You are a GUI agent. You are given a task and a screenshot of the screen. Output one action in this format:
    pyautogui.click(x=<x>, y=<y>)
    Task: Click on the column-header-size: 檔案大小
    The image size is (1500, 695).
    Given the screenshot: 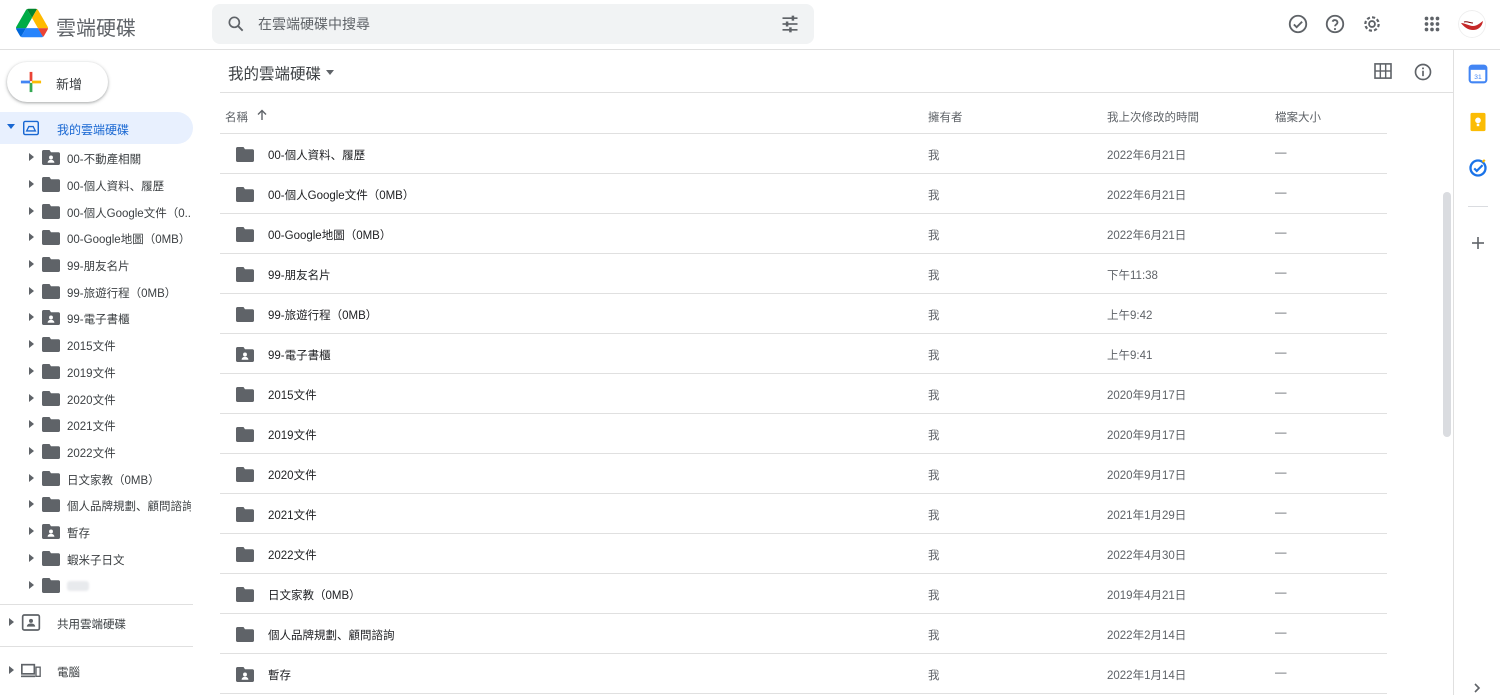 What is the action you would take?
    pyautogui.click(x=1298, y=117)
    